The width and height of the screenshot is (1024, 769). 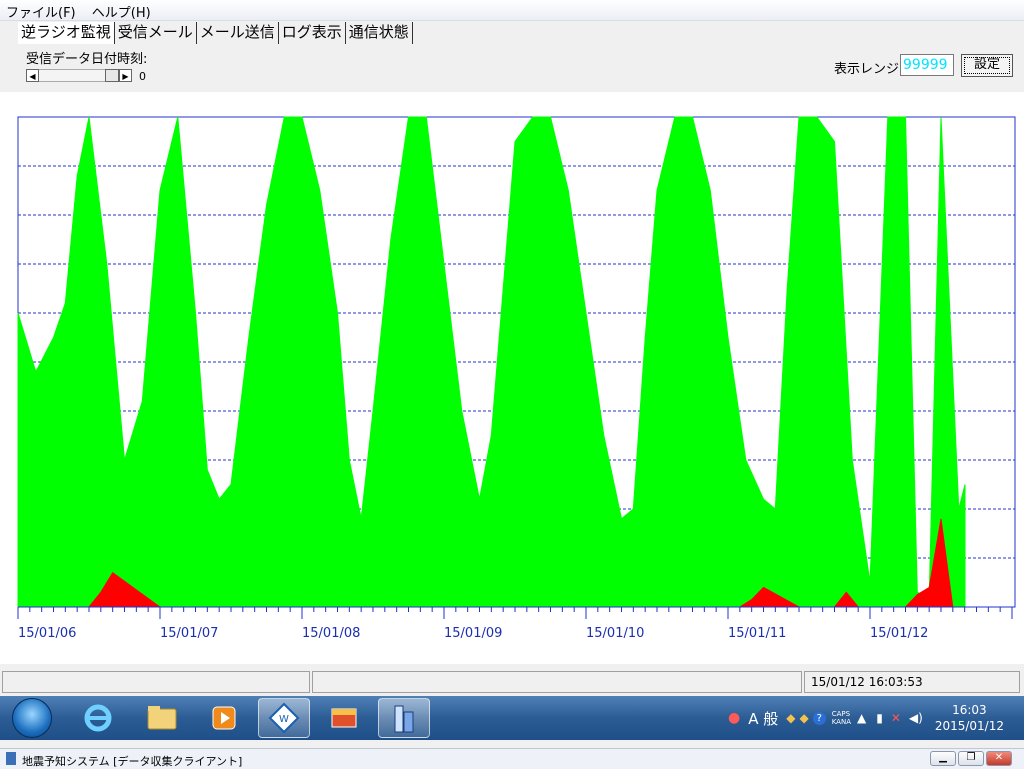 I want to click on x-tick-label: 15/01/07, so click(x=189, y=633).